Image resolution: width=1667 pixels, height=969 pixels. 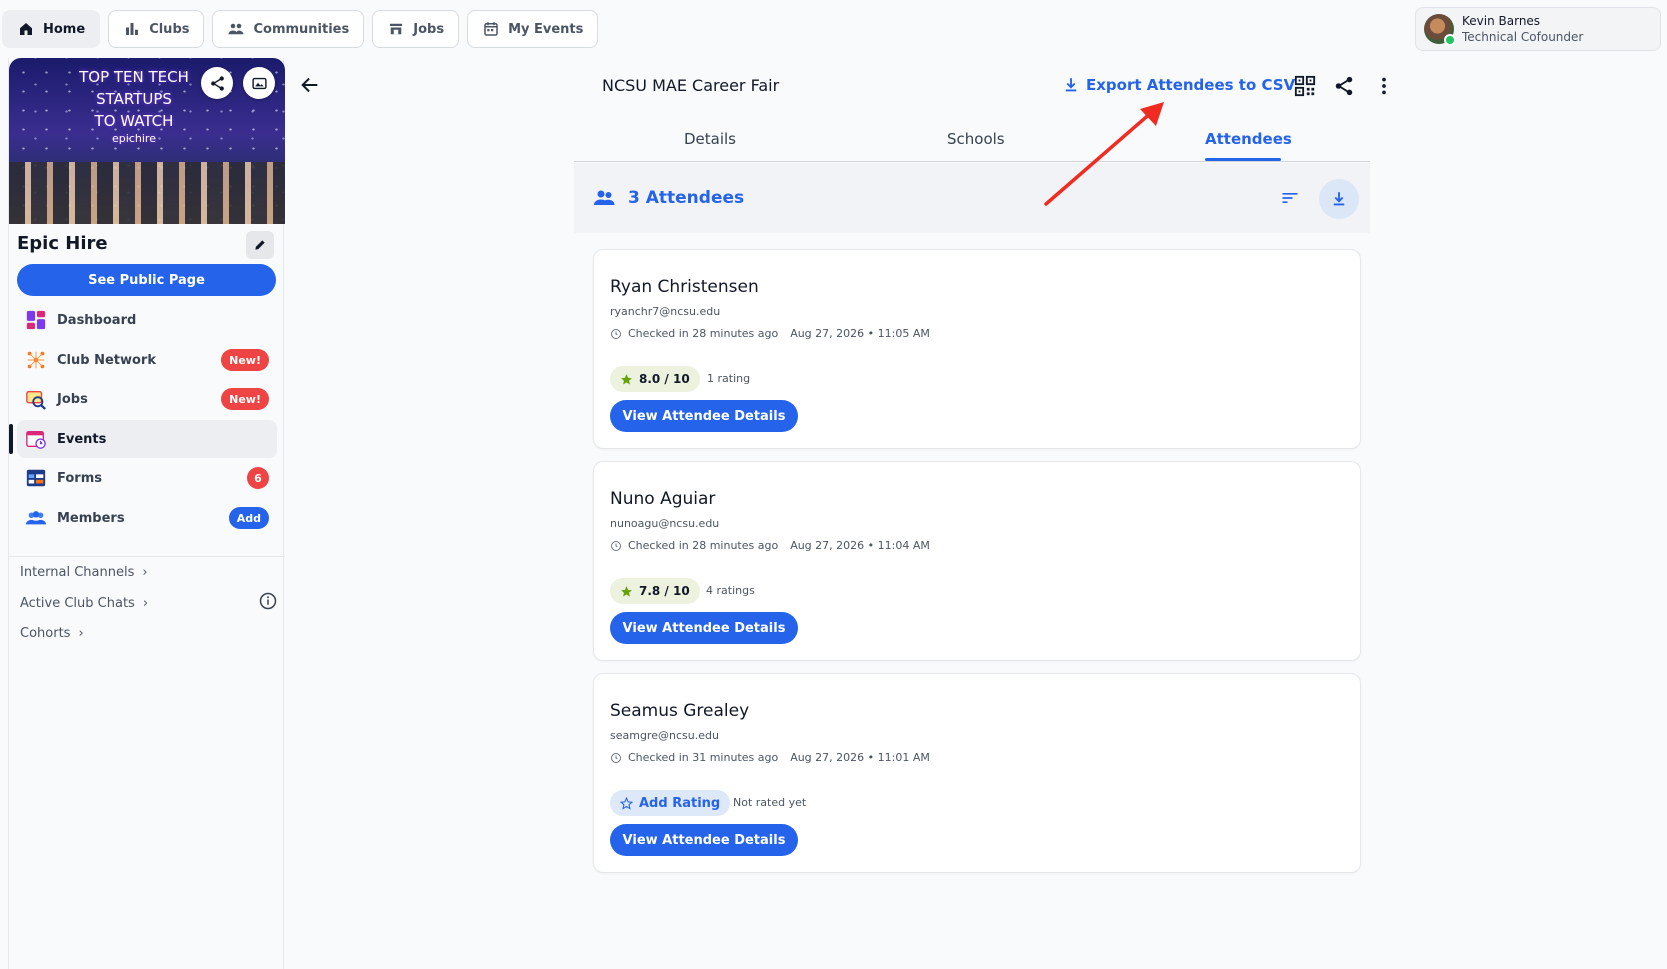 I want to click on change-image-button, so click(x=259, y=83).